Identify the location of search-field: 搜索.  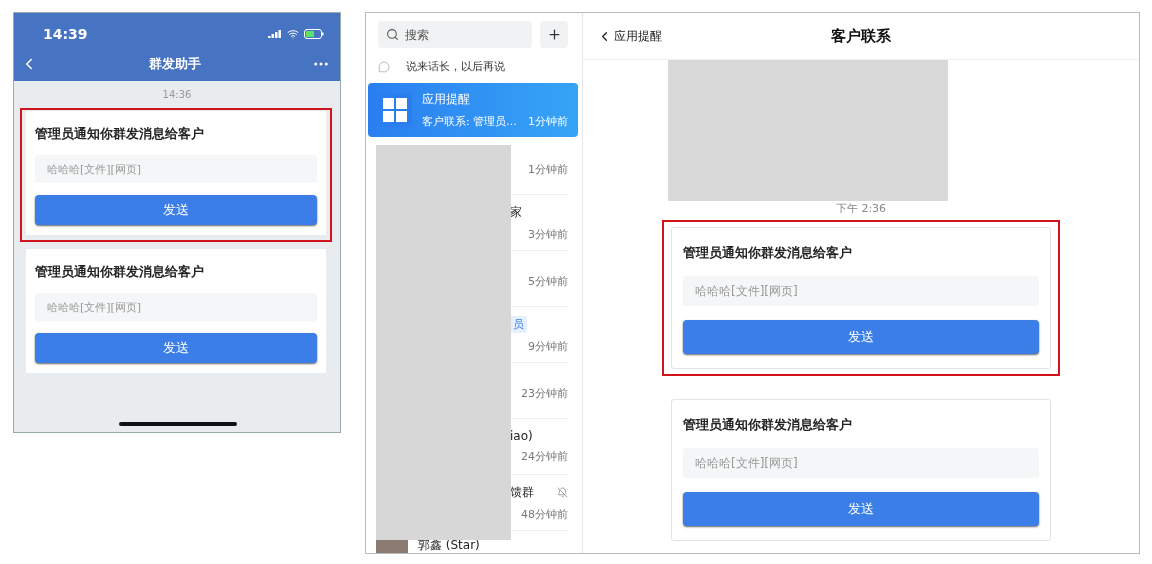
(455, 34).